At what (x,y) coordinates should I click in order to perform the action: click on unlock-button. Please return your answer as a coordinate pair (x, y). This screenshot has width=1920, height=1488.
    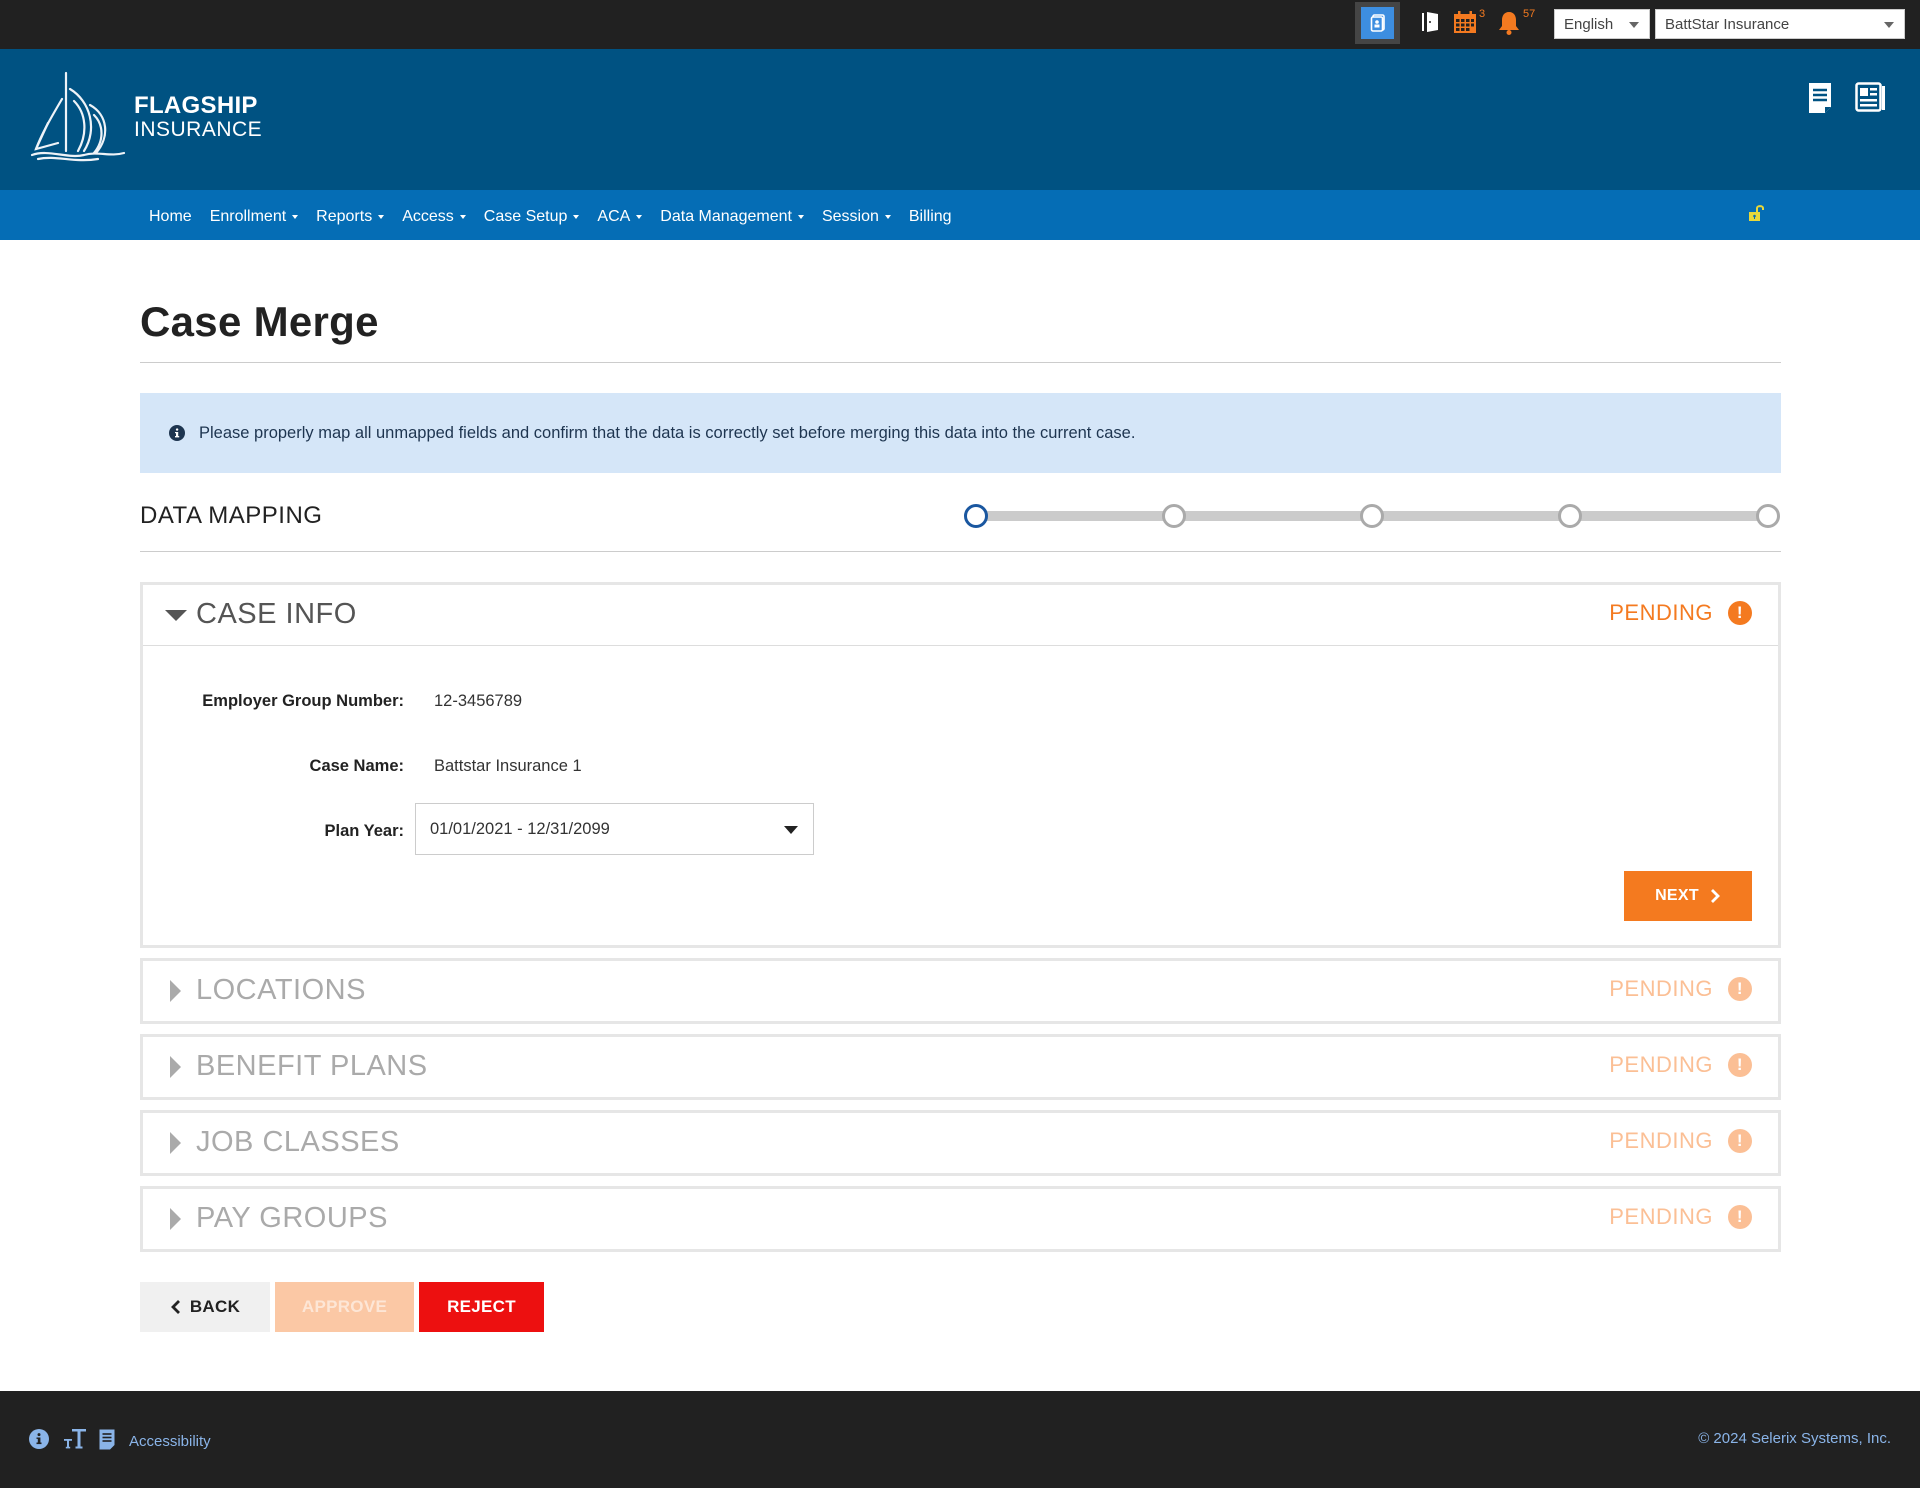
    Looking at the image, I should click on (1757, 215).